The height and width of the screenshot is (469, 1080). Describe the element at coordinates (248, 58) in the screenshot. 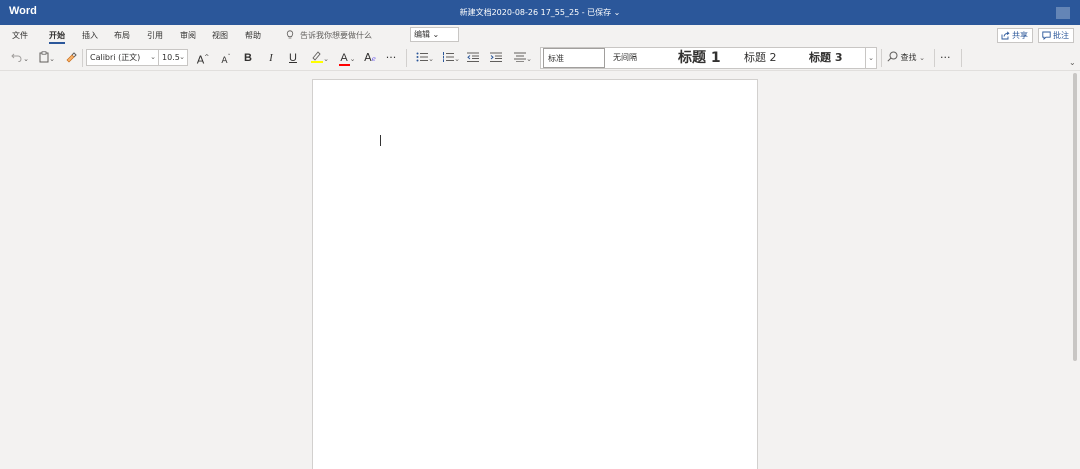

I see `bold-button: B` at that location.